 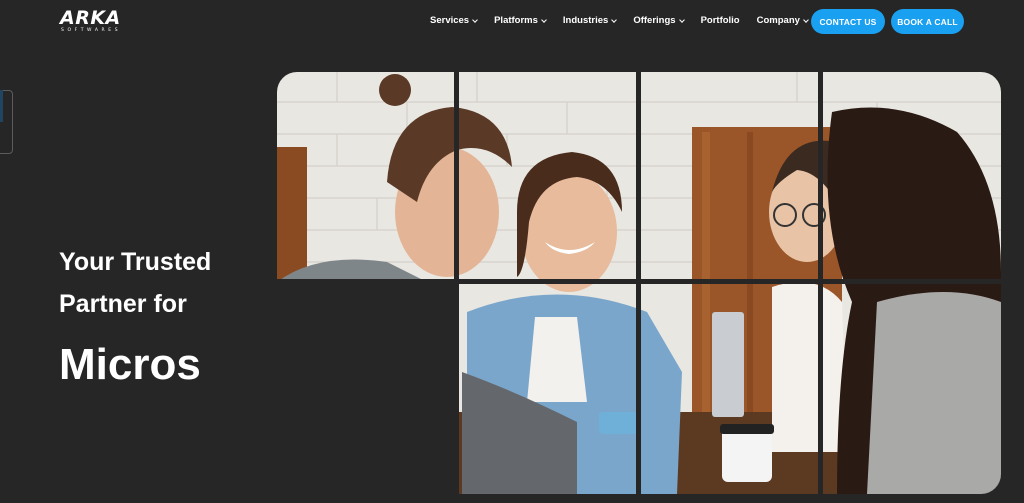 What do you see at coordinates (654, 20) in the screenshot?
I see `nav-label: Offerings` at bounding box center [654, 20].